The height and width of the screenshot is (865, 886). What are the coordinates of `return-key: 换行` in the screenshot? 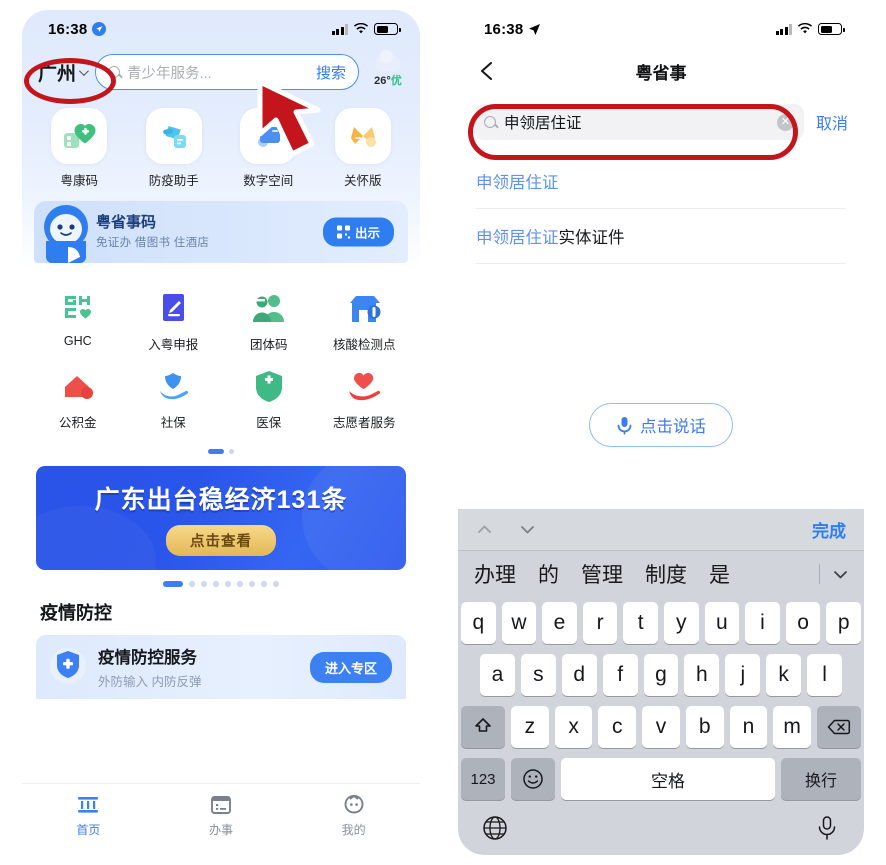 It's located at (821, 779).